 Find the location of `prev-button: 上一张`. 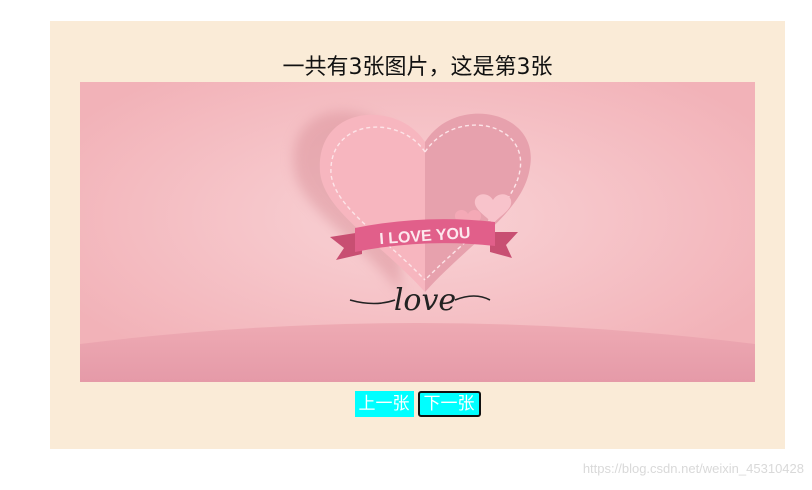

prev-button: 上一张 is located at coordinates (384, 404).